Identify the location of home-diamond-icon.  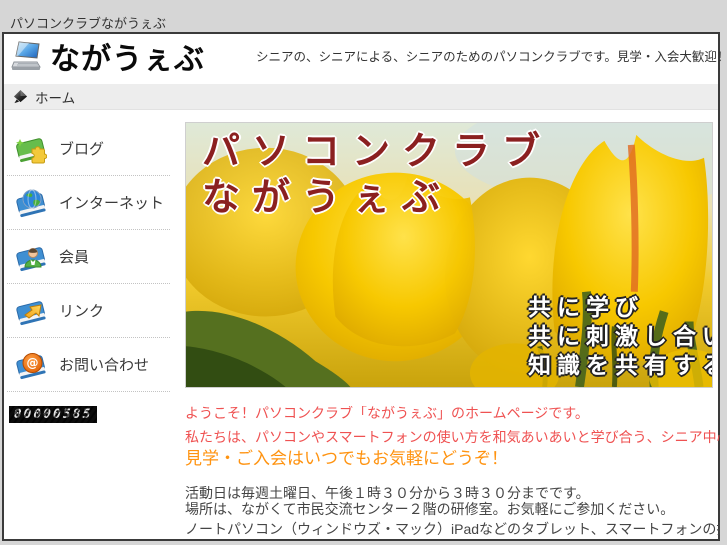
(20, 96).